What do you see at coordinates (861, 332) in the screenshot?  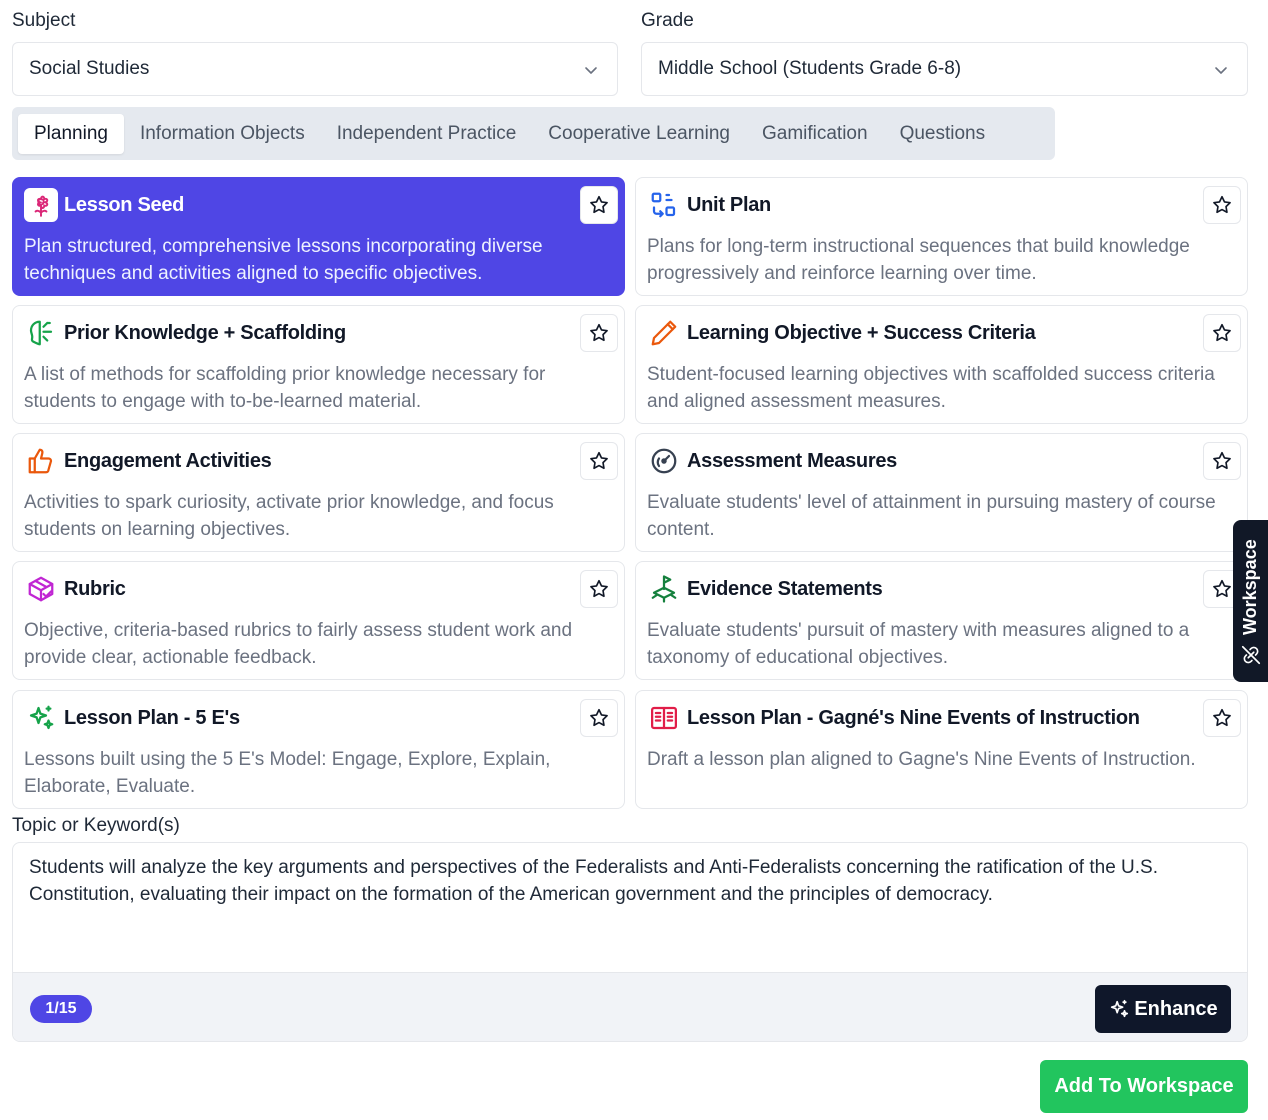 I see `card-title: Learning Objective + Success Criteria` at bounding box center [861, 332].